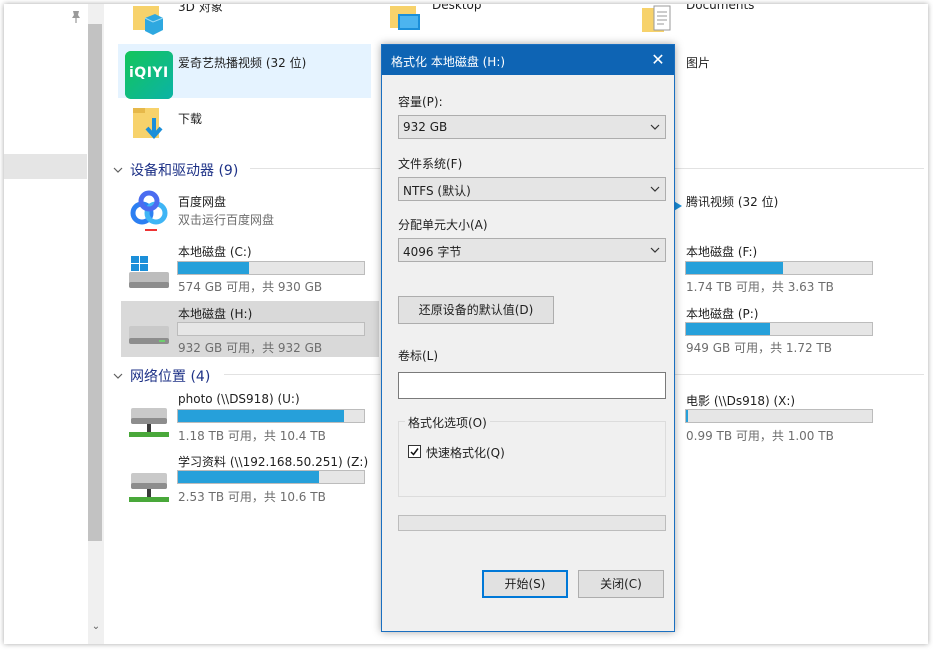 The height and width of the screenshot is (650, 933). Describe the element at coordinates (443, 225) in the screenshot. I see `allocation-label: 分配单元大小(A)` at that location.